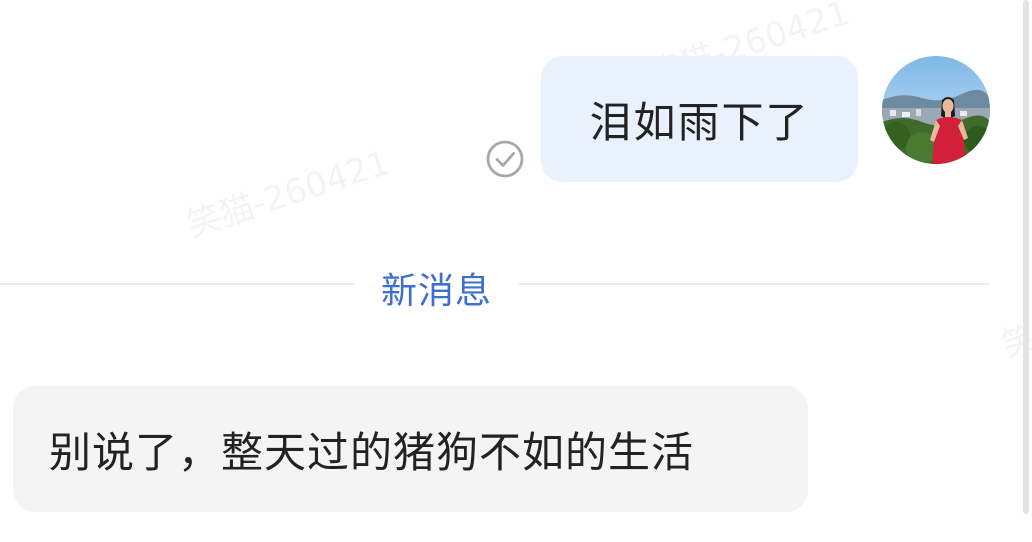 This screenshot has width=1032, height=542. What do you see at coordinates (177, 284) in the screenshot?
I see `divider-line-left` at bounding box center [177, 284].